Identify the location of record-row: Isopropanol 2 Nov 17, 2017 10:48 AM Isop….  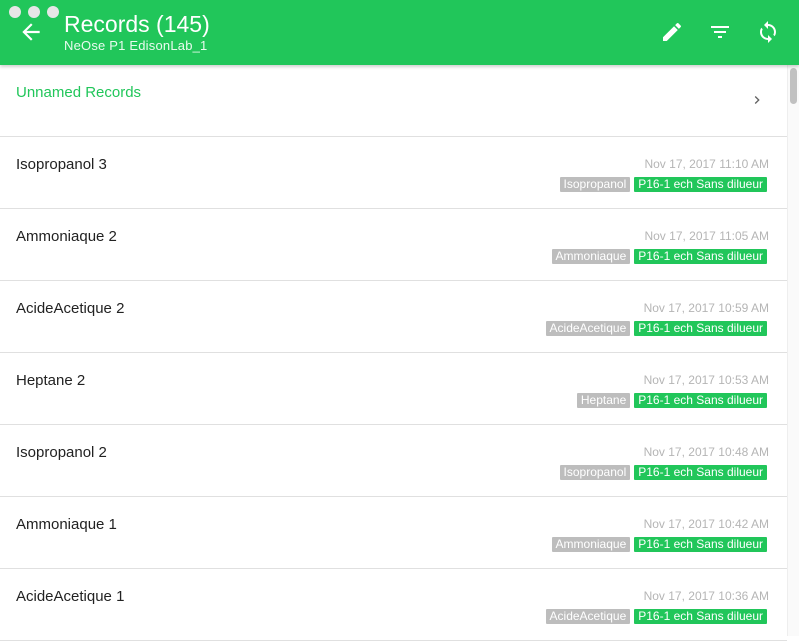
(393, 461).